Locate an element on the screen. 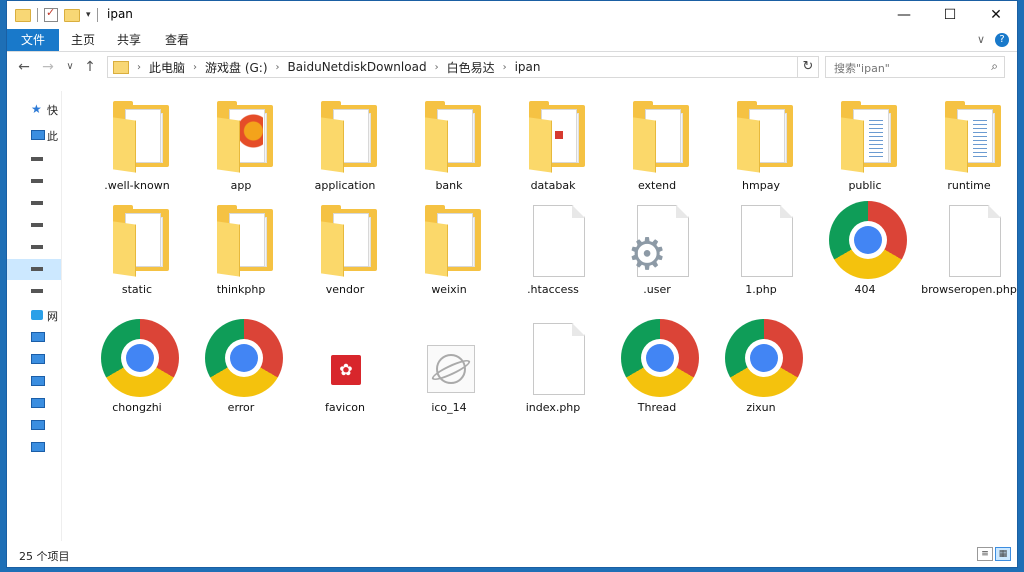  file-item: chongzhi is located at coordinates (137, 367).